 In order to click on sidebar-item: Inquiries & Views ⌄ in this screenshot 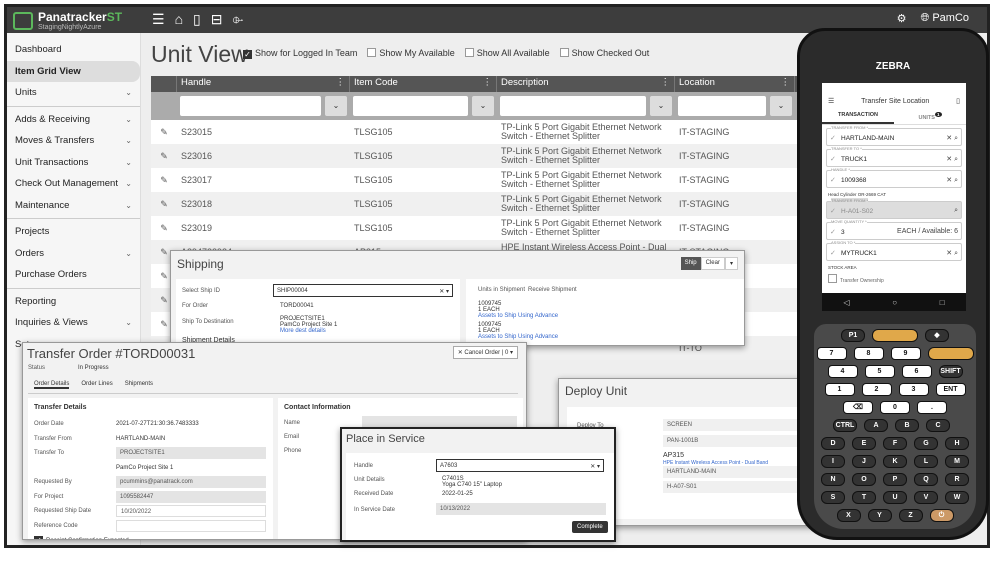, I will do `click(73, 323)`.